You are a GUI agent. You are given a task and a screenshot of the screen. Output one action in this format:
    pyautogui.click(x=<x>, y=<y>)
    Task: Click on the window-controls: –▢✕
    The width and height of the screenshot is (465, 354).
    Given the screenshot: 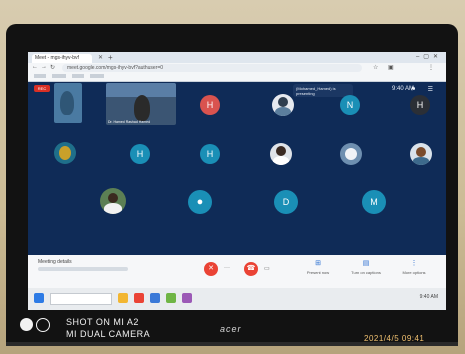 What is the action you would take?
    pyautogui.click(x=429, y=56)
    